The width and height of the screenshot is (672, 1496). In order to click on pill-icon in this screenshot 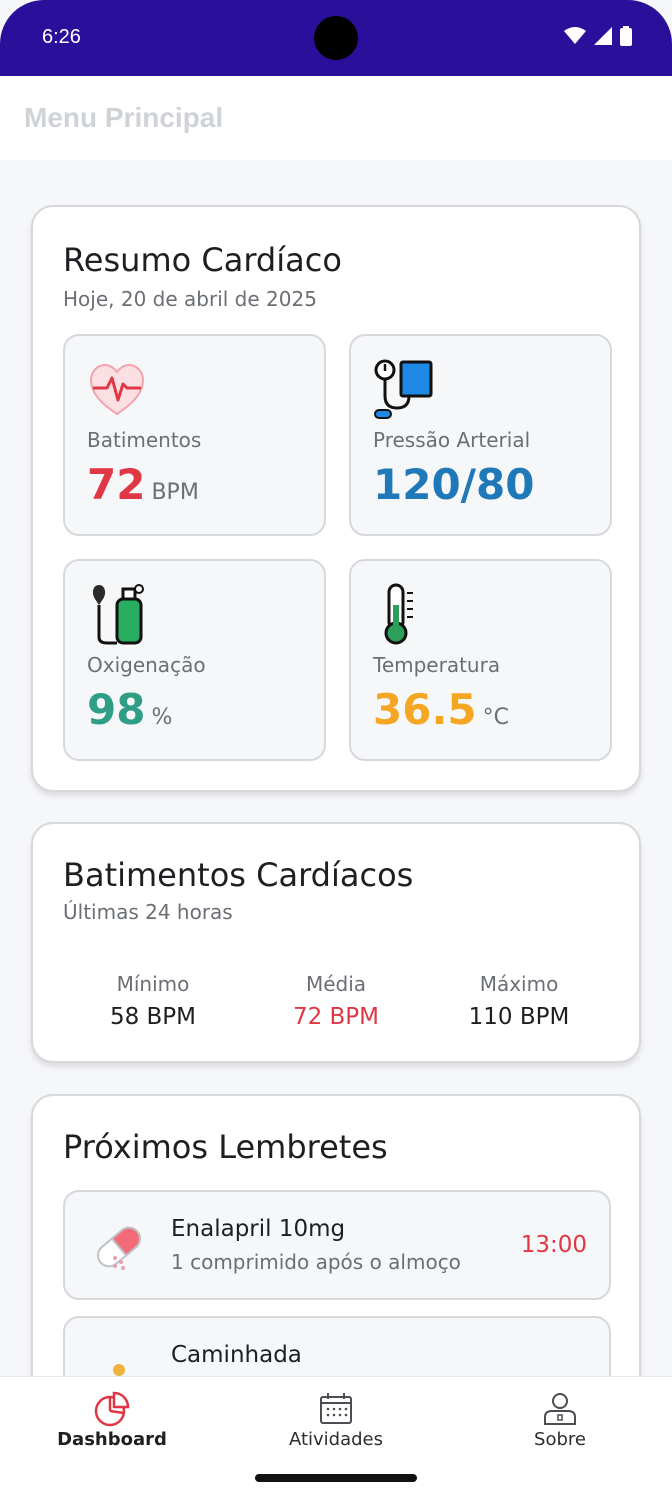, I will do `click(119, 1248)`.